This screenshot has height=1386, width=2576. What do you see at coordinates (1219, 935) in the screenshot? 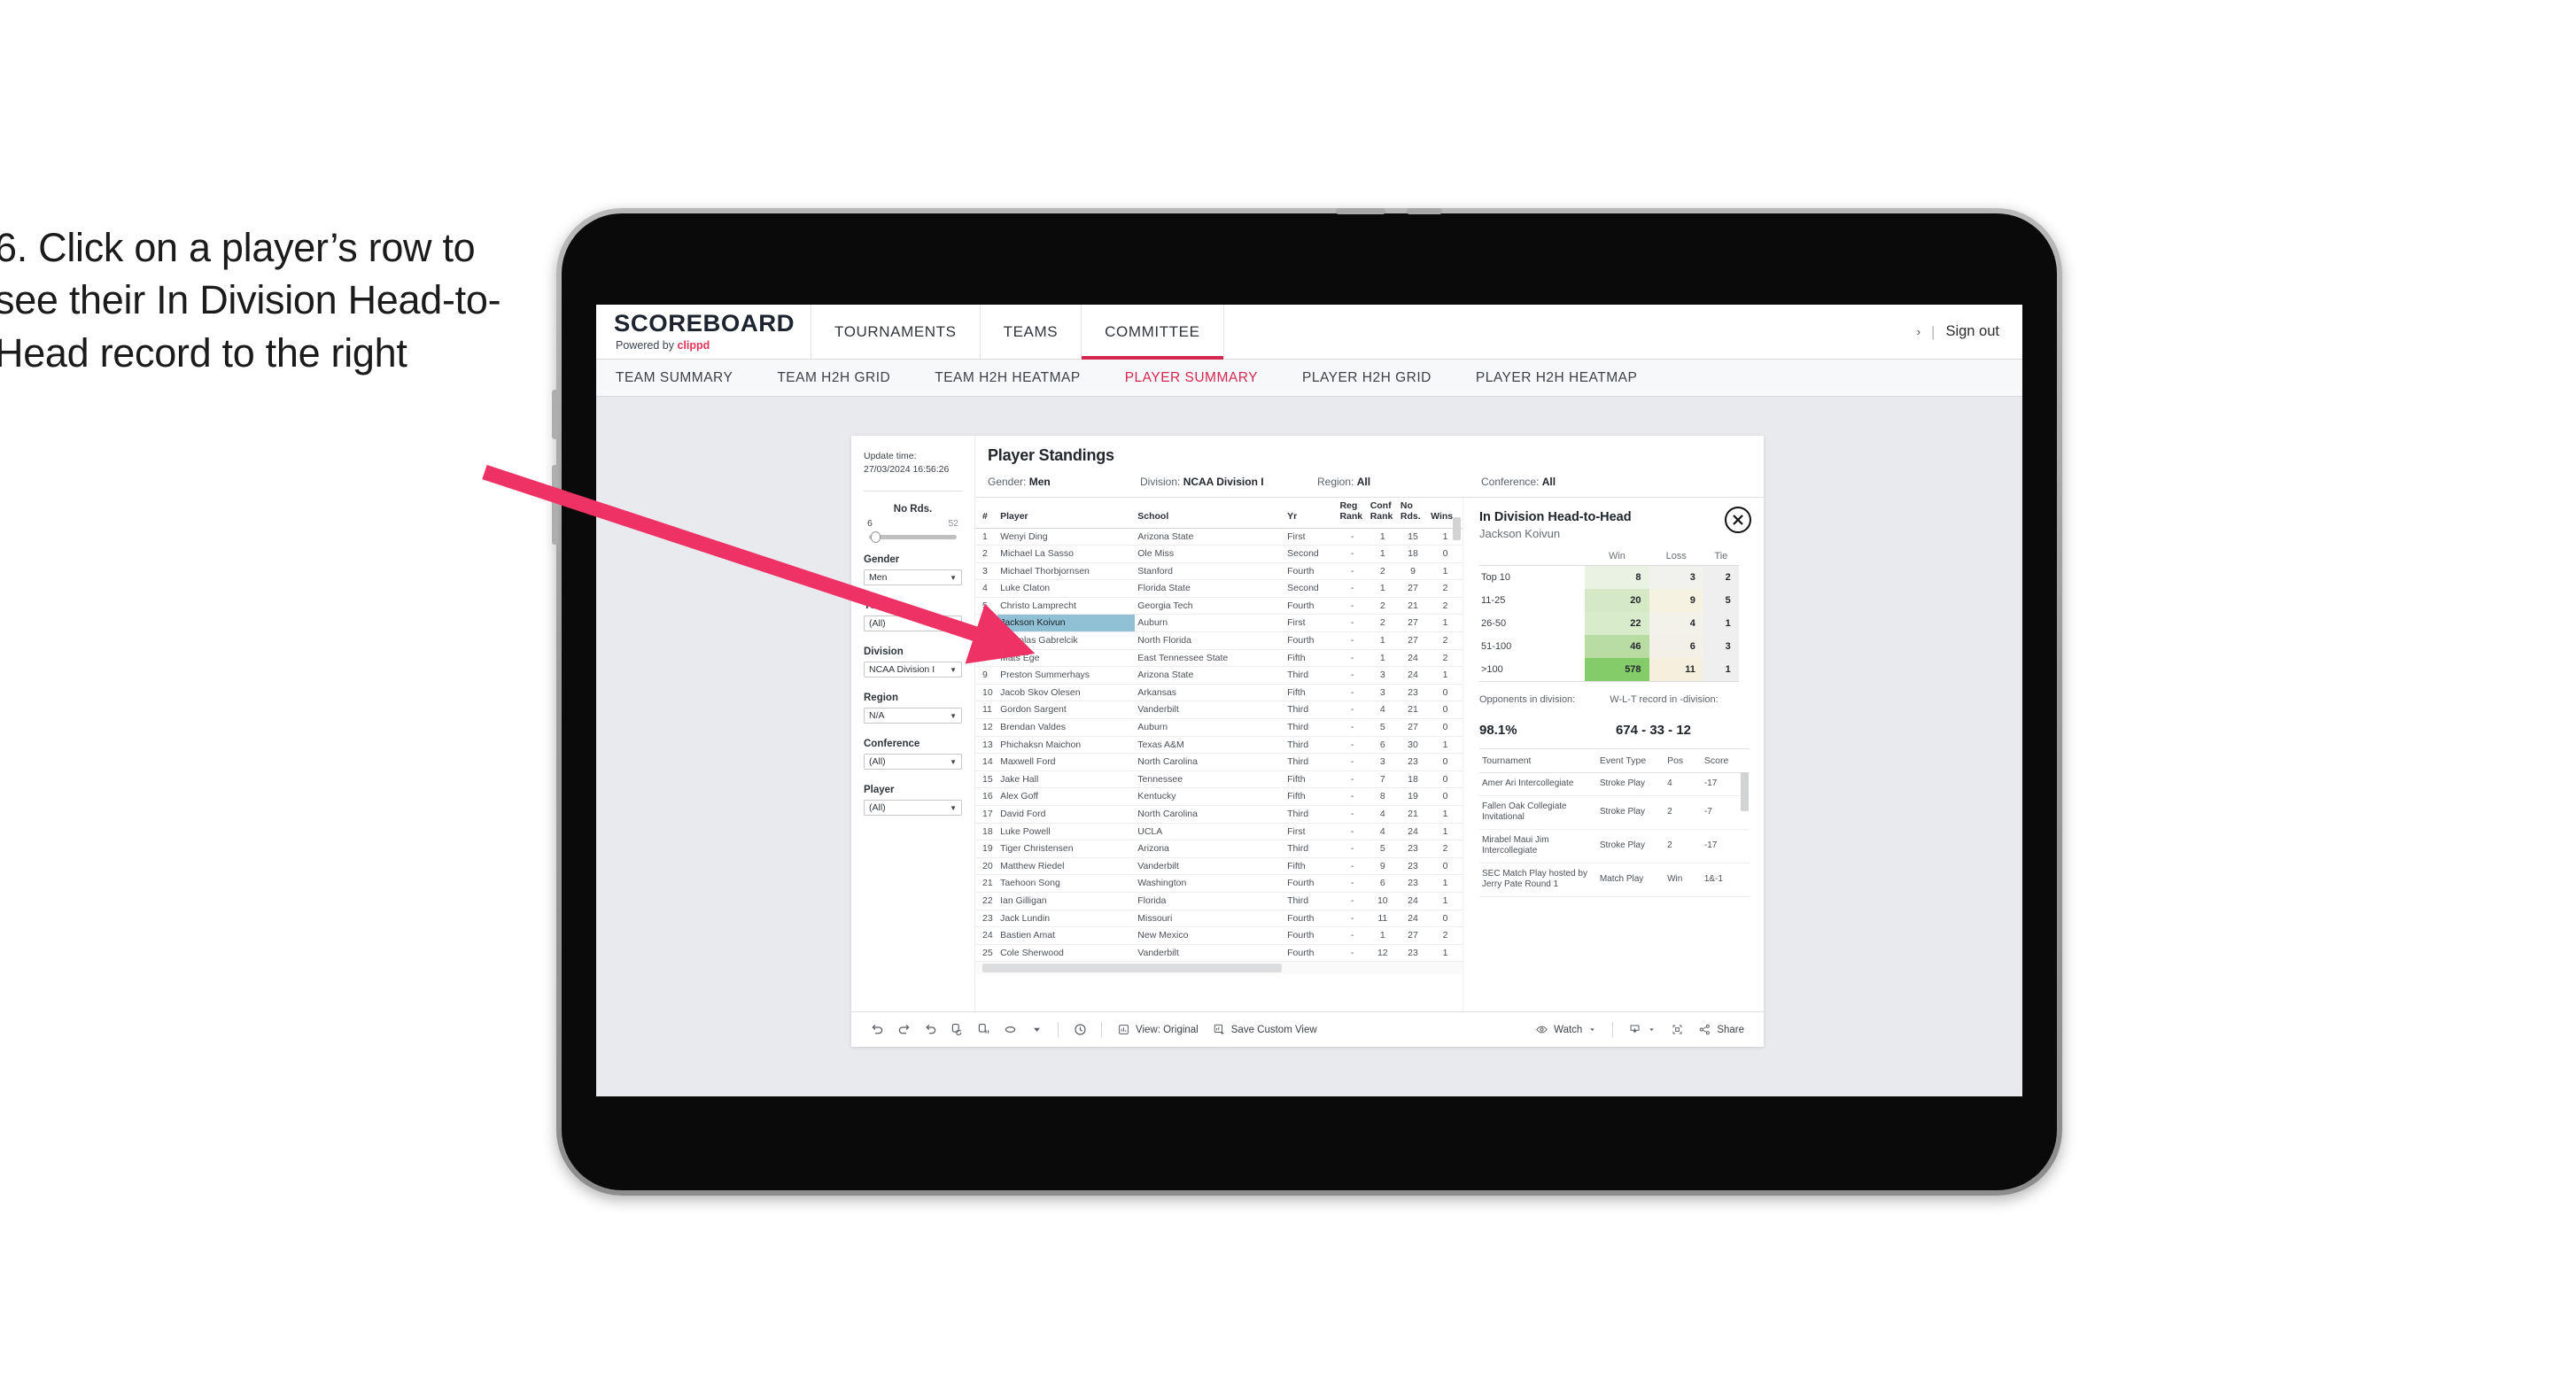
I see `table-row: 24 Bastien Amat New Mexico Fourth -1 27 2` at bounding box center [1219, 935].